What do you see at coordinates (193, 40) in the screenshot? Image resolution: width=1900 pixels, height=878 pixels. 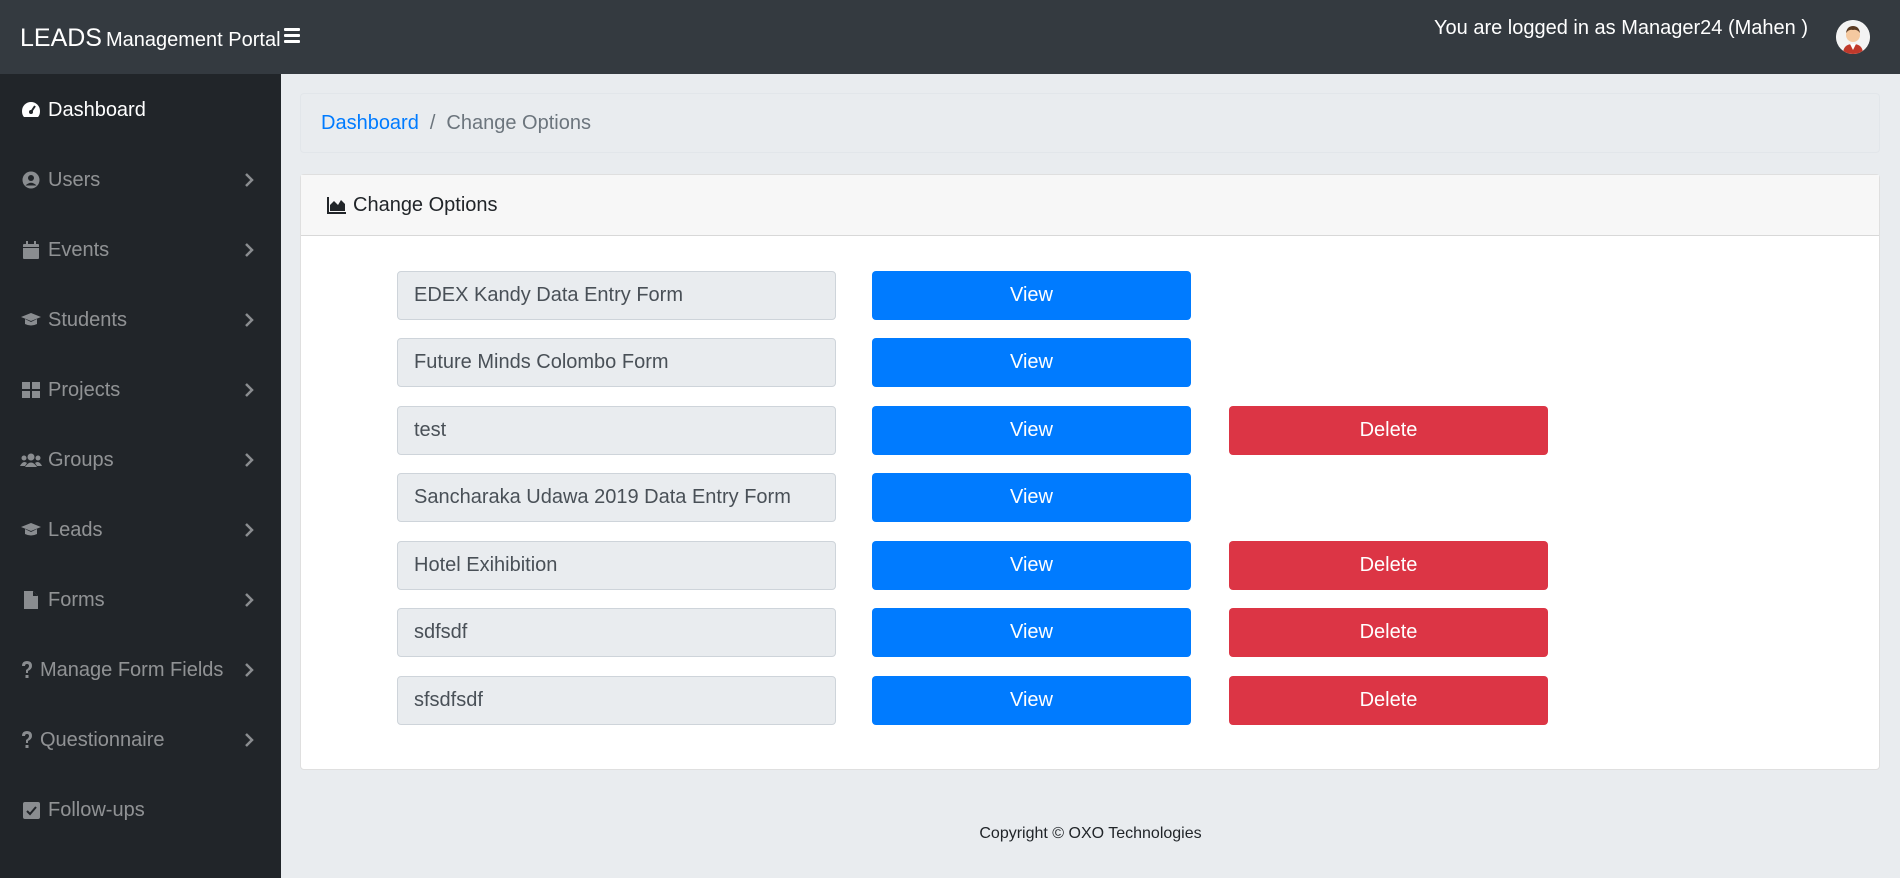 I see `brand-subtitle: Management Portal` at bounding box center [193, 40].